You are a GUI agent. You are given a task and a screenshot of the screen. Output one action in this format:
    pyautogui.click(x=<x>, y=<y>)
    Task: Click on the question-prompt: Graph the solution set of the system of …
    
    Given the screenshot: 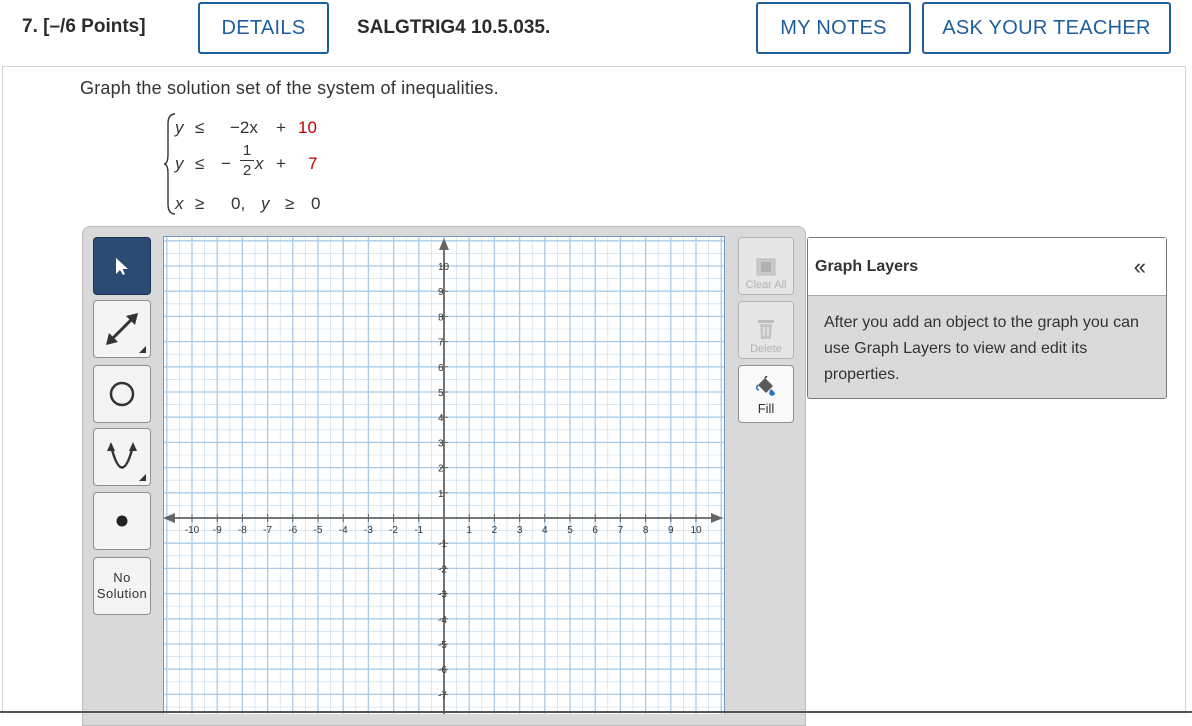 What is the action you would take?
    pyautogui.click(x=289, y=88)
    